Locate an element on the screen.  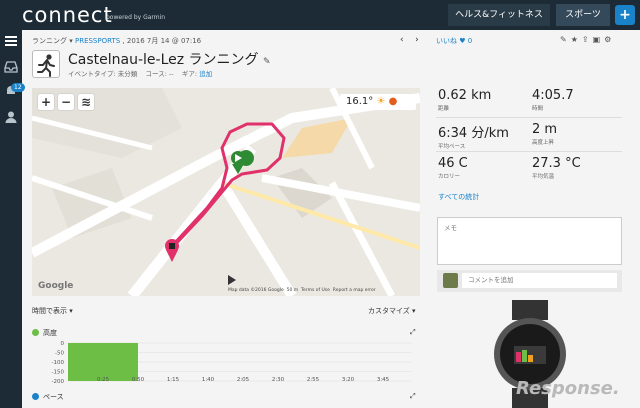
x-tick-label: 1:40 is located at coordinates (208, 380).